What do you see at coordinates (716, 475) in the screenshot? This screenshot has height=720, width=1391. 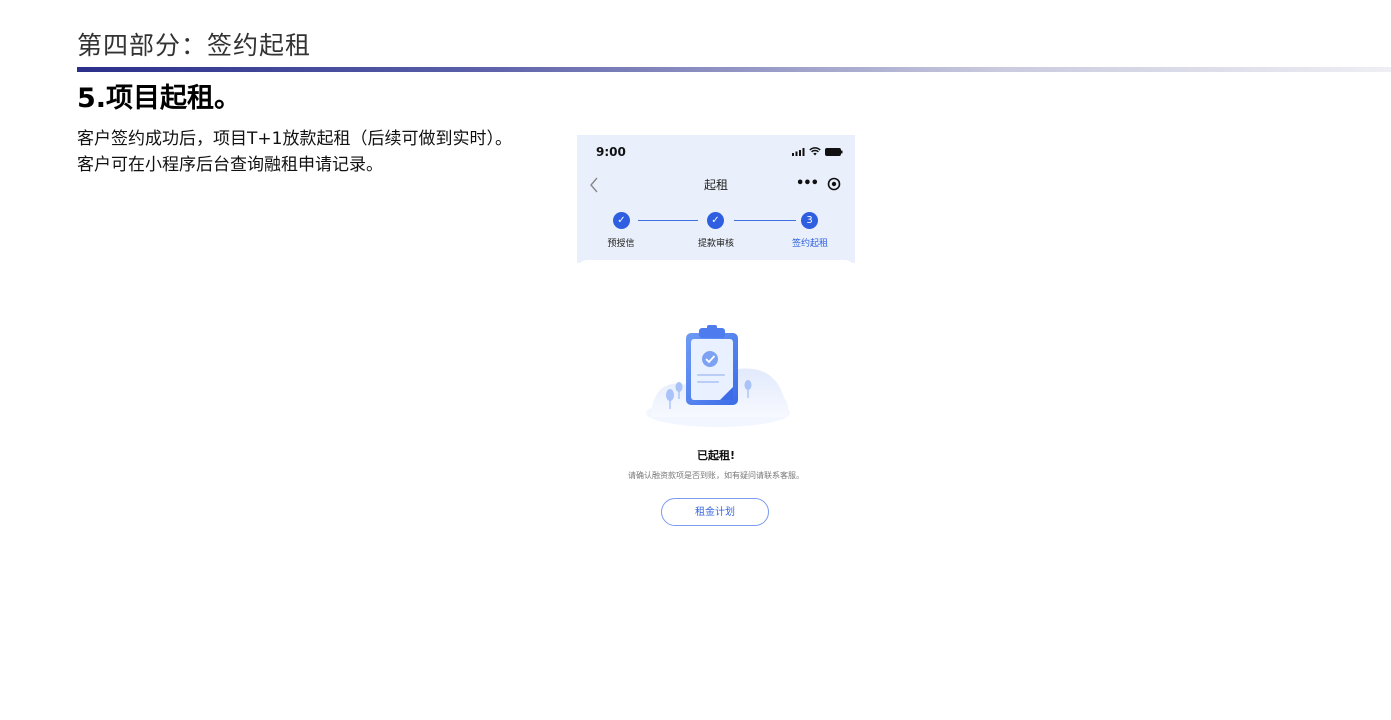 I see `status-description: 请确认融资款项是否到账，如有疑问请联系客服。` at bounding box center [716, 475].